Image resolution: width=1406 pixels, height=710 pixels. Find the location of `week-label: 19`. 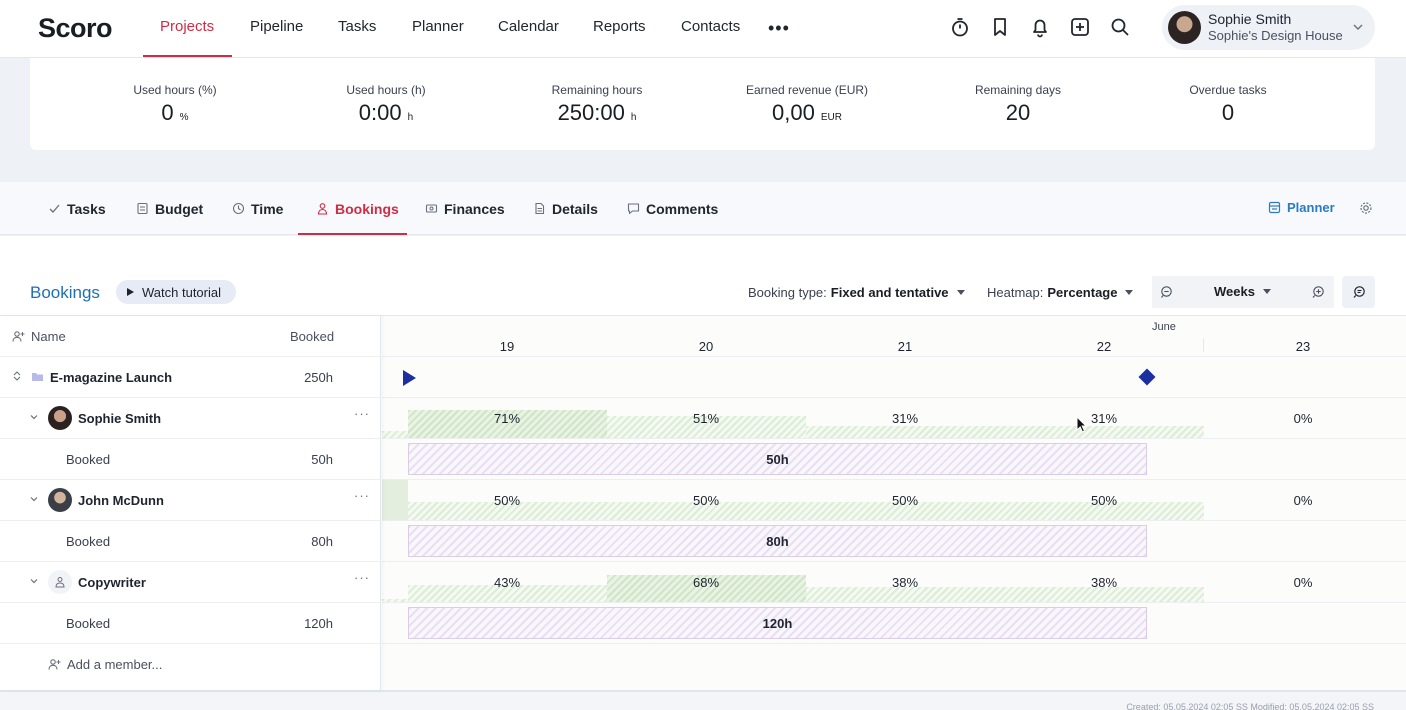

week-label: 19 is located at coordinates (507, 346).